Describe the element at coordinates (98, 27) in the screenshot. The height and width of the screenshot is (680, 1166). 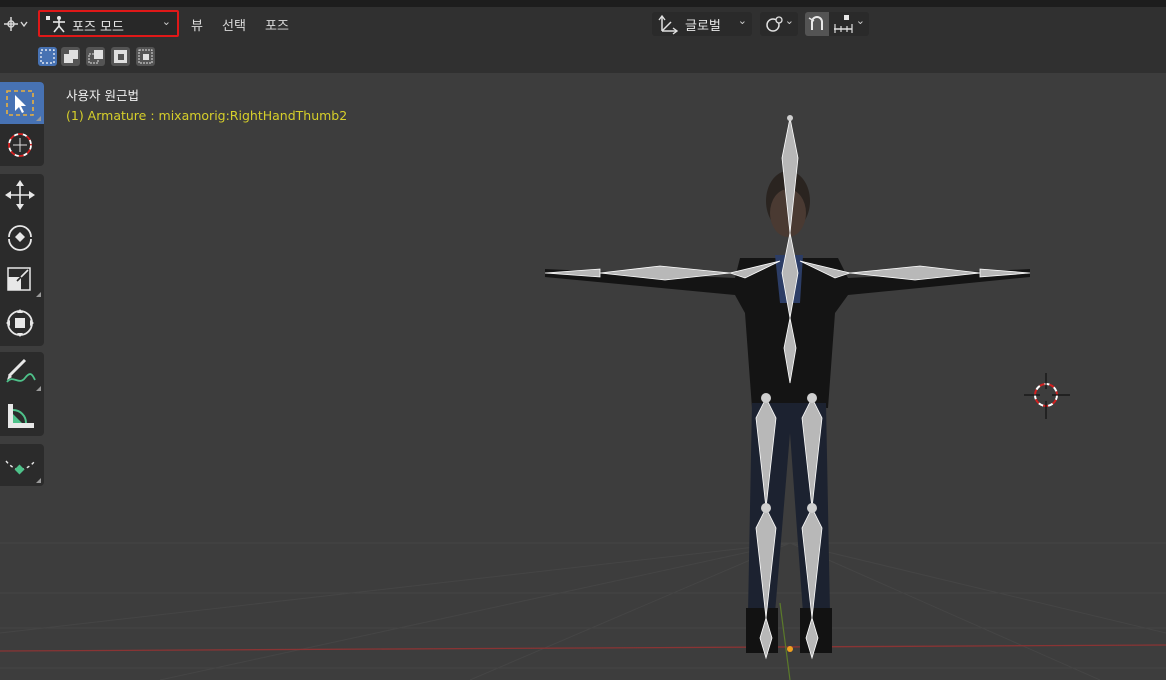
I see `mode-dropdown-label: 포즈 모드` at that location.